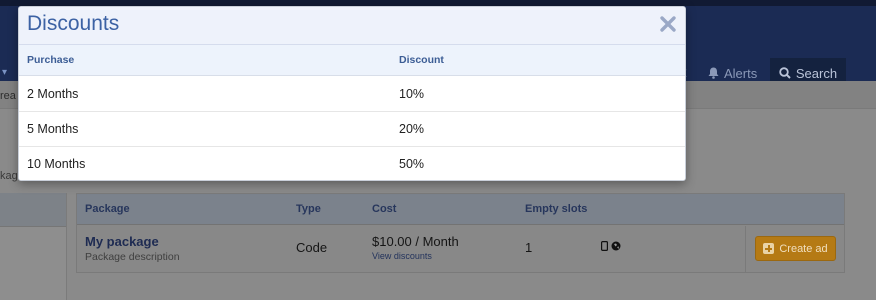  What do you see at coordinates (556, 209) in the screenshot?
I see `col-empty-slots: Empty slots` at bounding box center [556, 209].